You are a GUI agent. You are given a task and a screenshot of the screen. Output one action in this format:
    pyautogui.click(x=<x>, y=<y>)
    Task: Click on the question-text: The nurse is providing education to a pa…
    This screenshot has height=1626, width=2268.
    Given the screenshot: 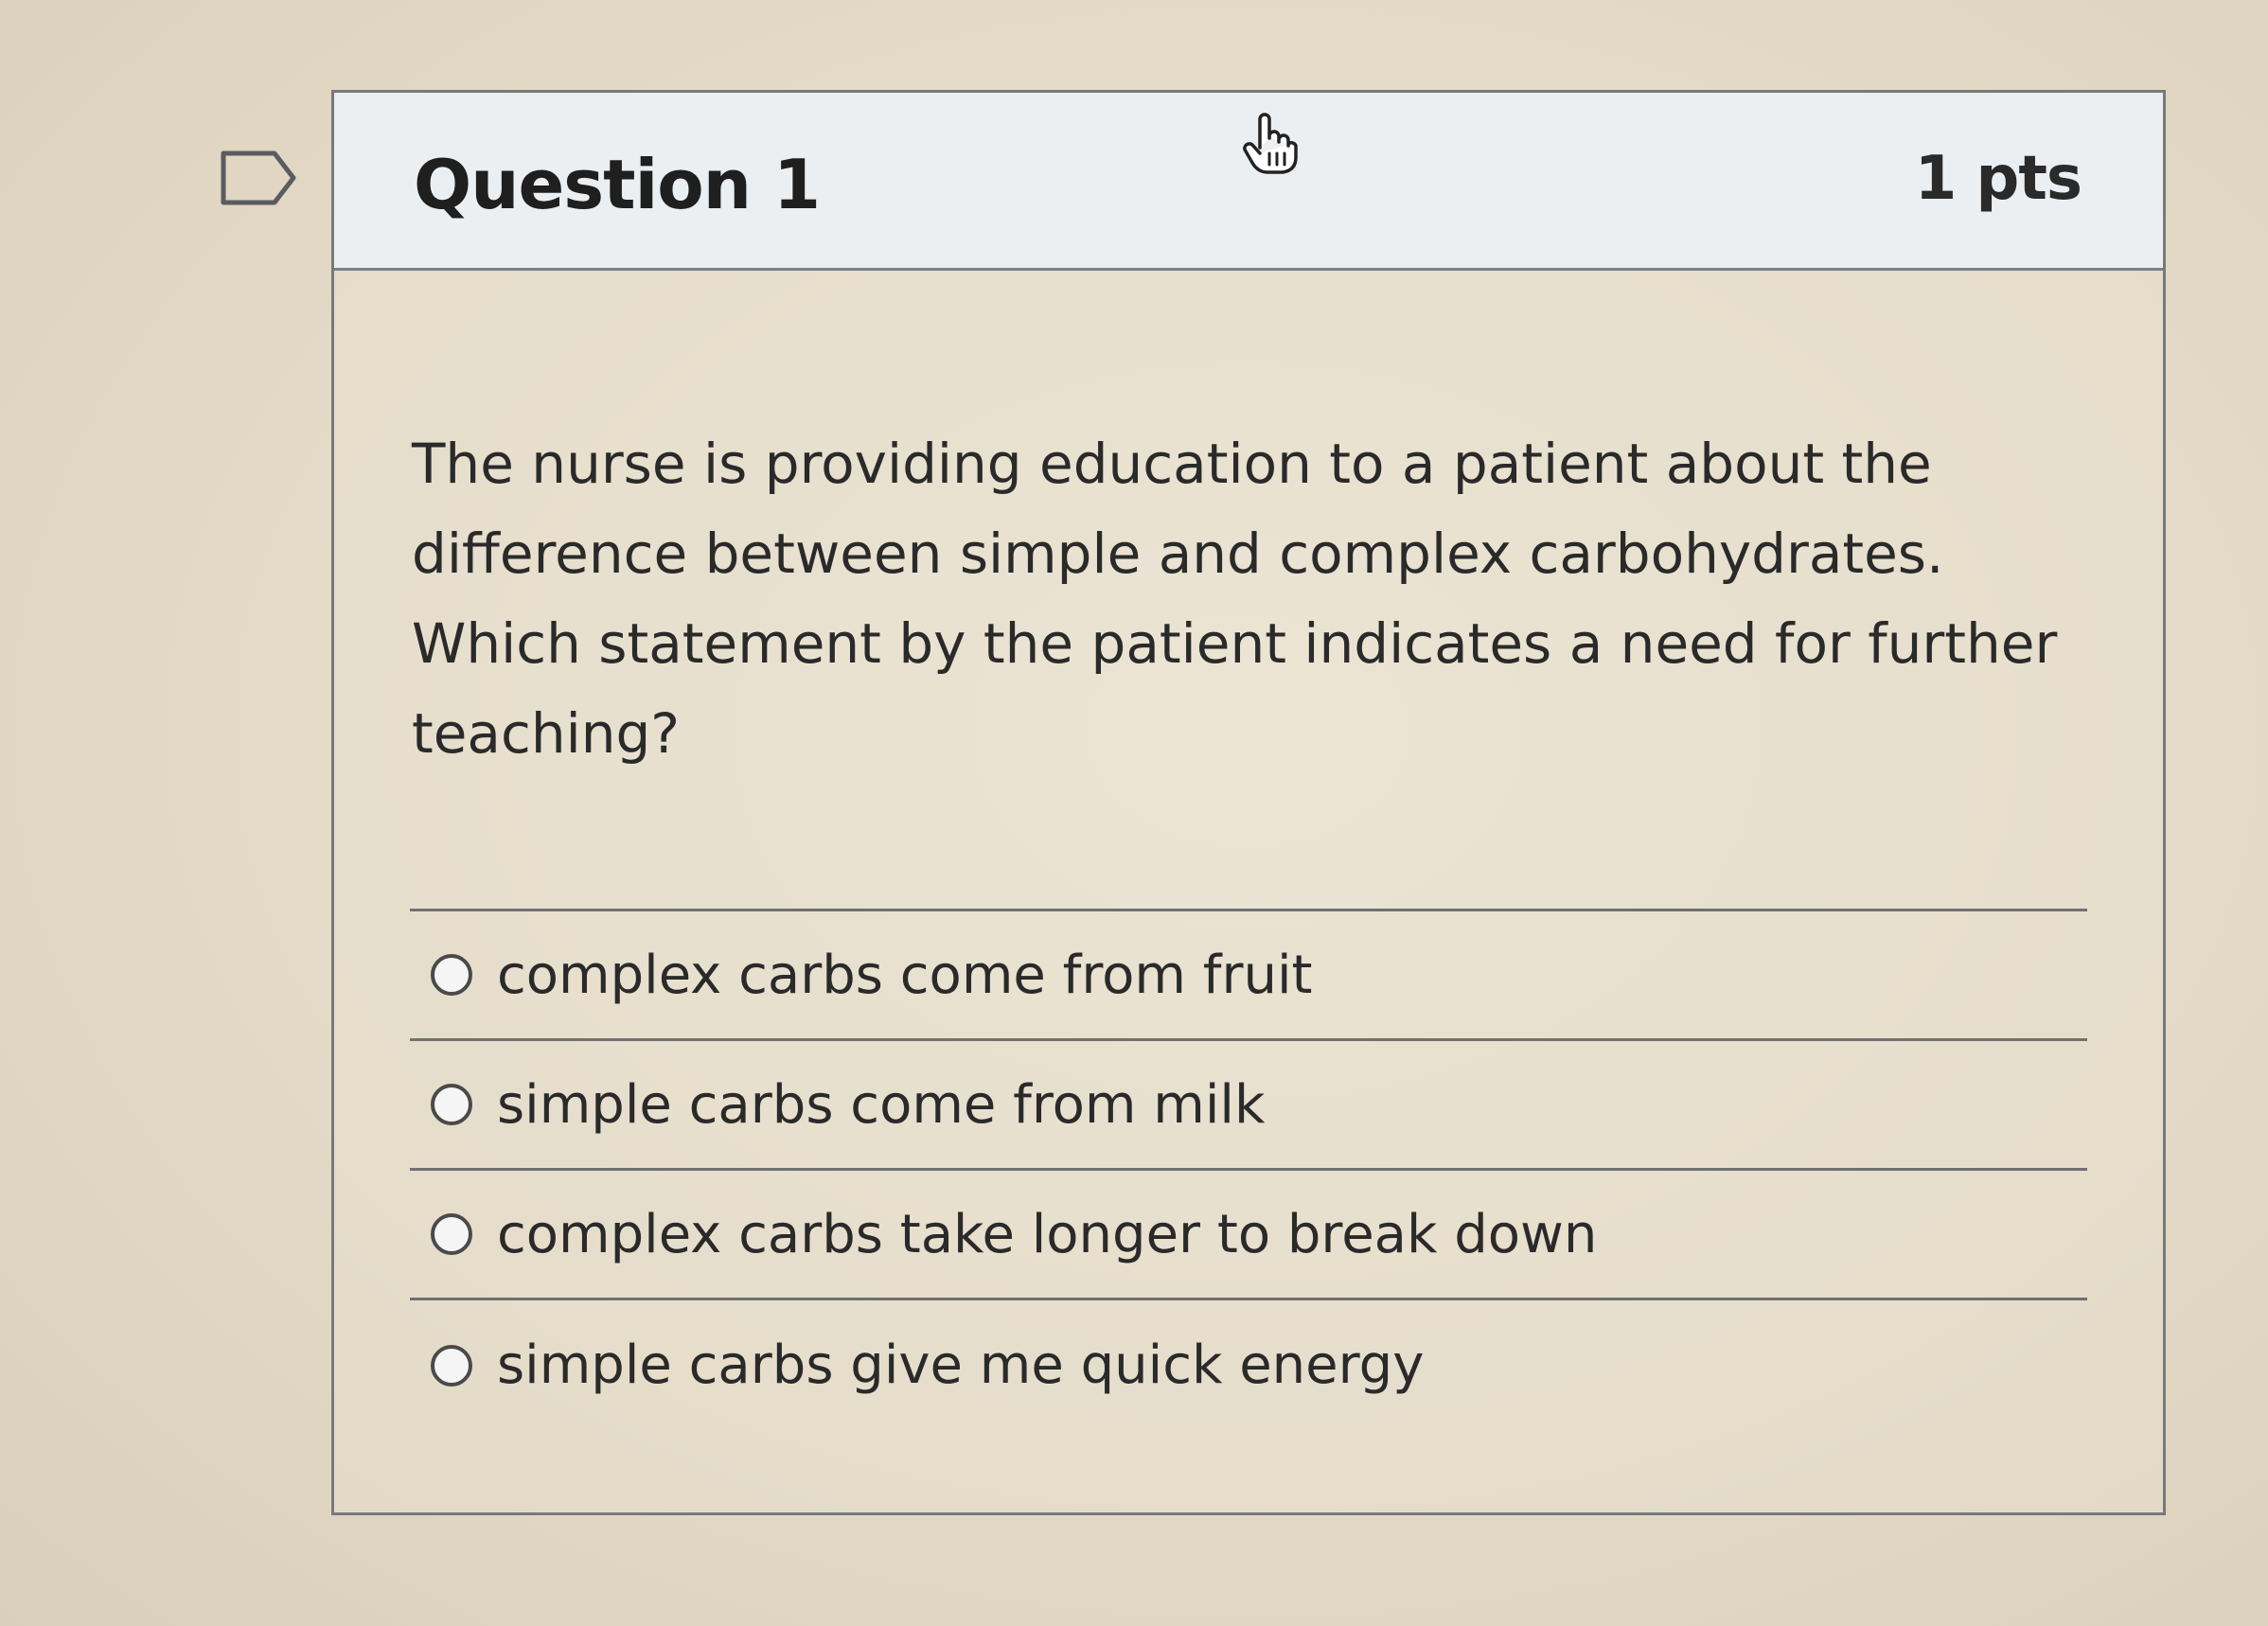 What is the action you would take?
    pyautogui.click(x=1235, y=599)
    